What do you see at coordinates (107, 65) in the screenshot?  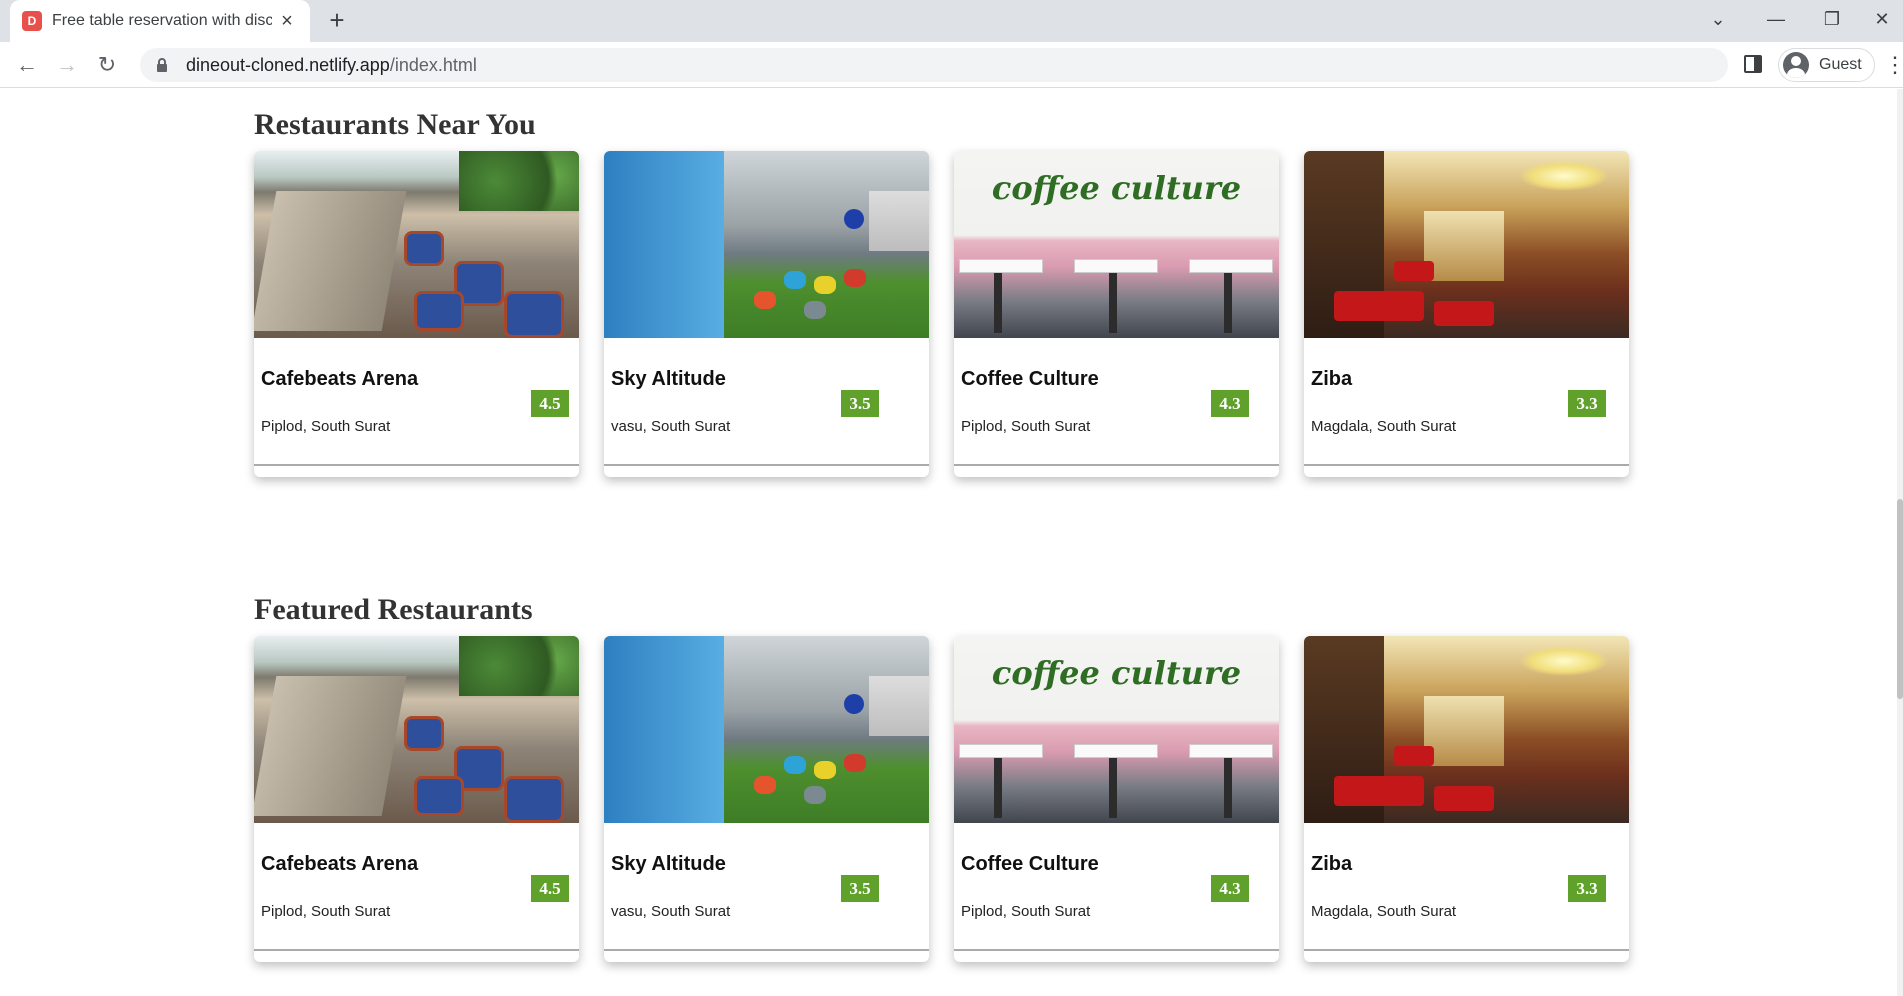 I see `reload-icon: ↻` at bounding box center [107, 65].